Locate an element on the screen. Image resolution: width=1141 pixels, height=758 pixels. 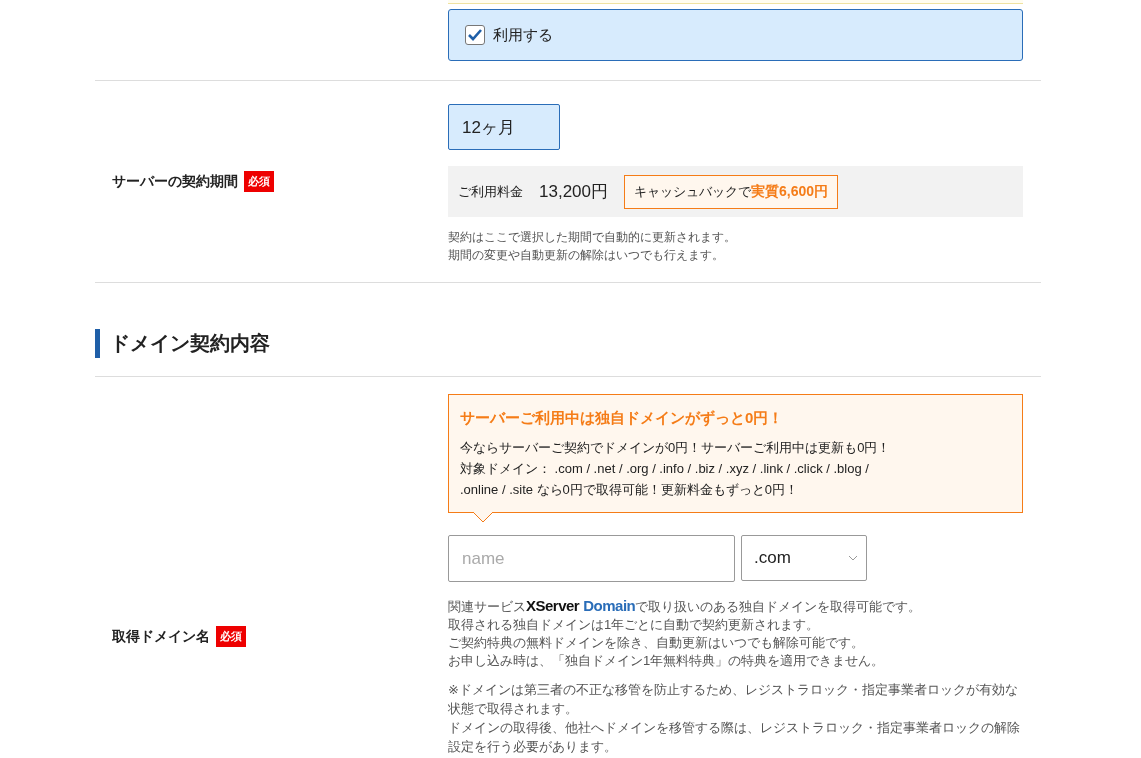
promo-text: 今ならサーバーご契約でドメインが0円！サーバーご利用中は更新も0円！ is located at coordinates (676, 448).